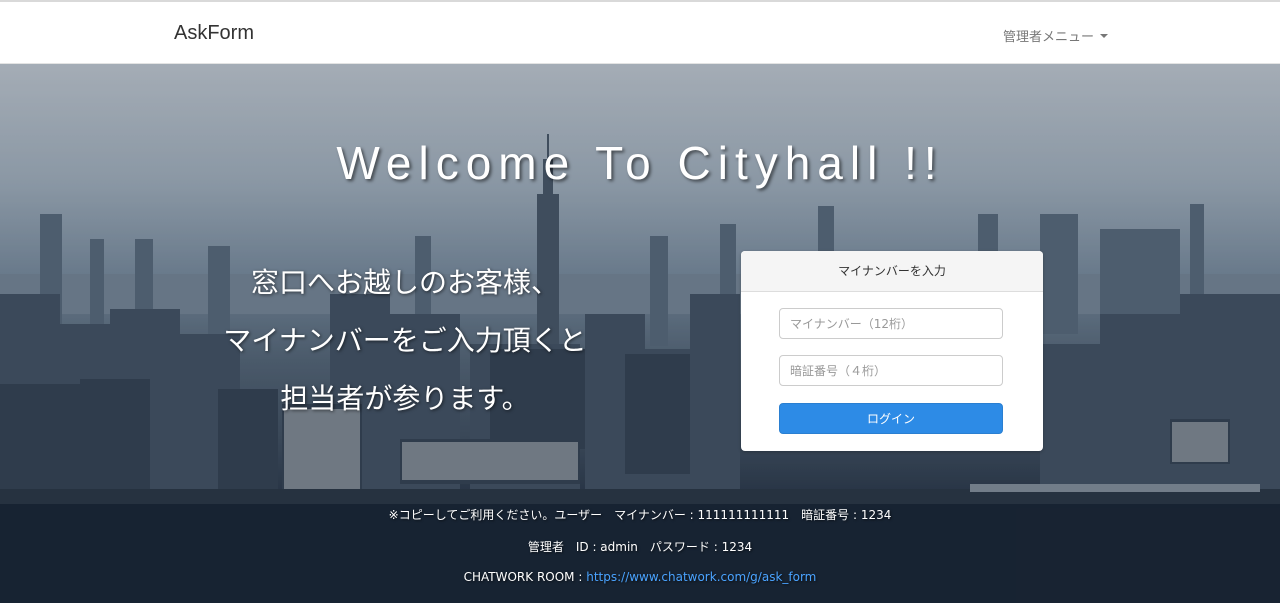 The image size is (1280, 603). Describe the element at coordinates (525, 577) in the screenshot. I see `chatwork-room-label: CHATWORK ROOM :` at that location.